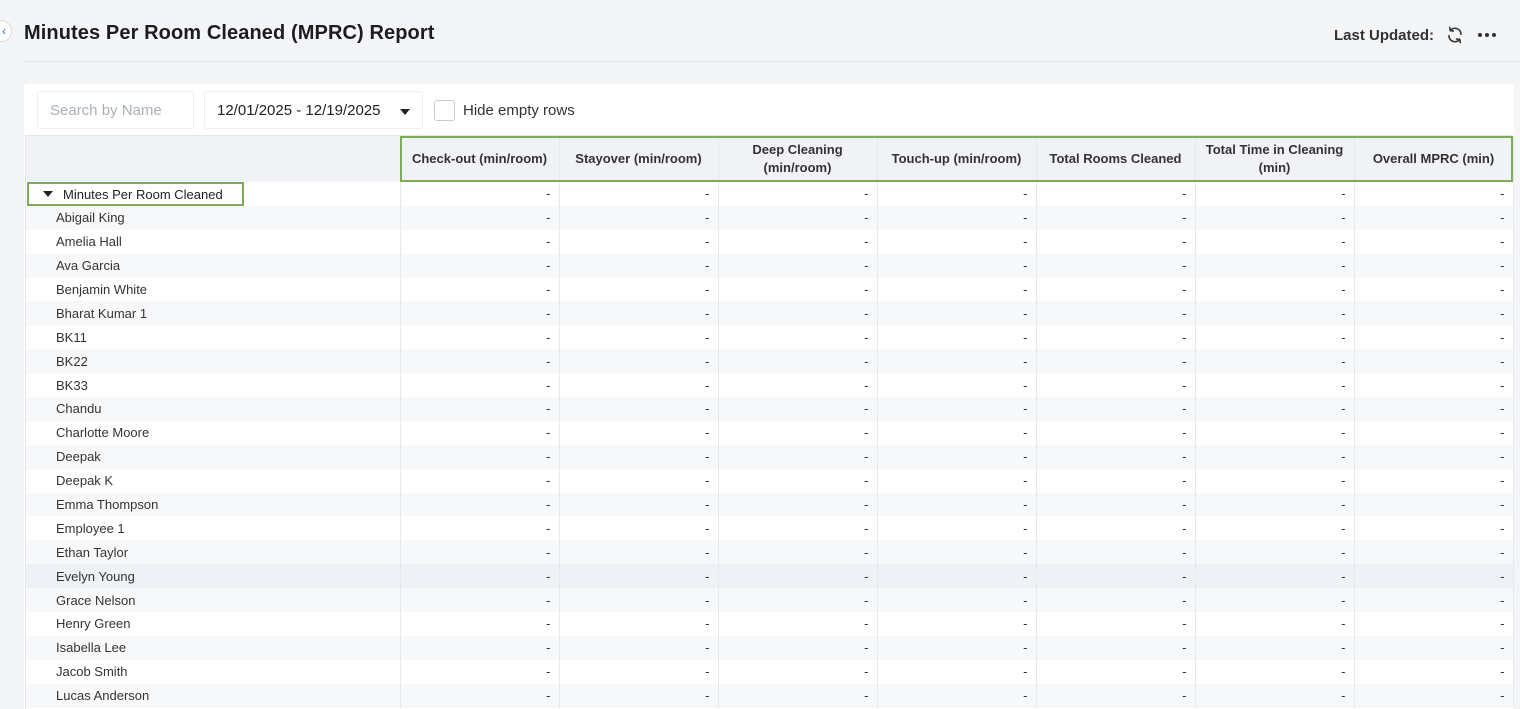 The width and height of the screenshot is (1520, 709). What do you see at coordinates (213, 671) in the screenshot?
I see `employee-name-cell: Jacob Smith` at bounding box center [213, 671].